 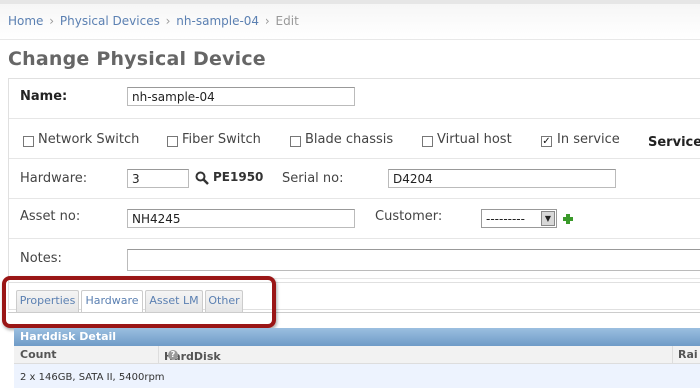 I want to click on serial-input: D4204, so click(x=502, y=178).